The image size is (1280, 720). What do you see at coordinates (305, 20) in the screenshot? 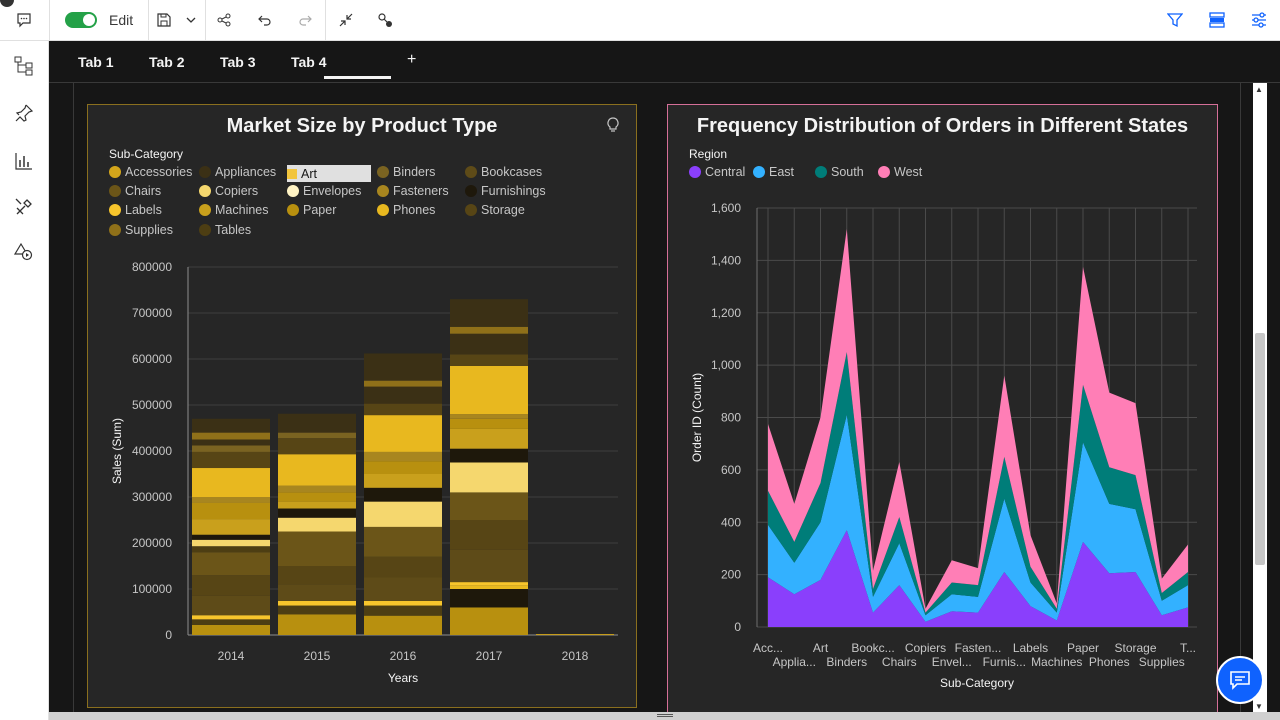
I see `redo-icon` at bounding box center [305, 20].